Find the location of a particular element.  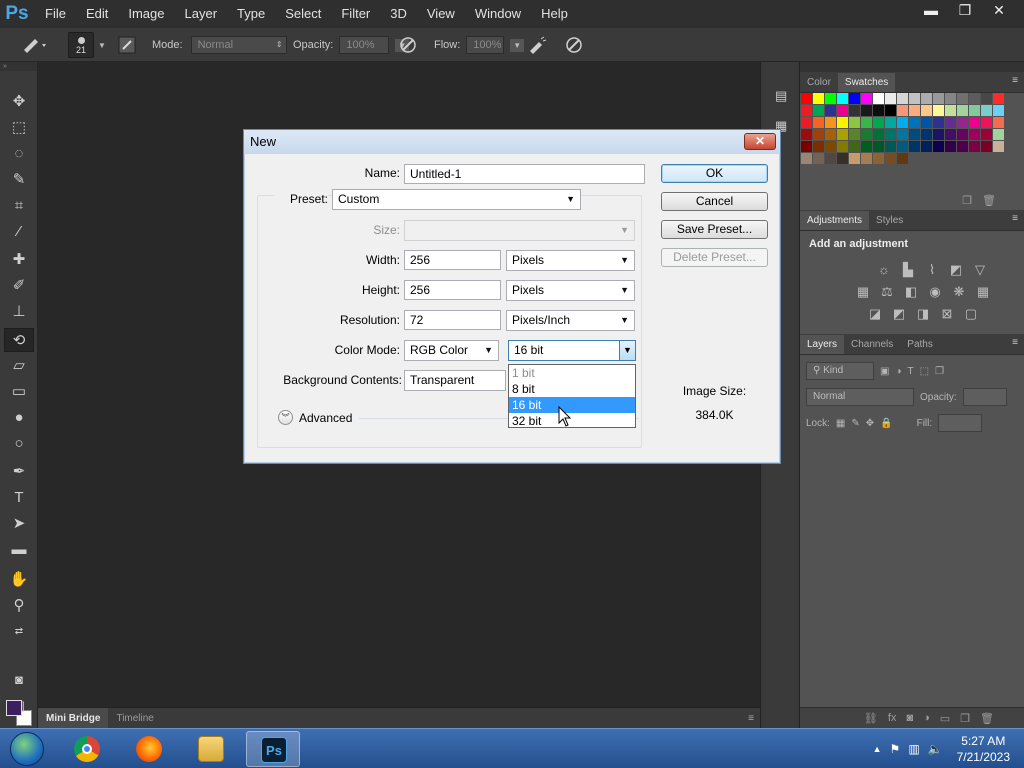

action-center-icon: ⚑ is located at coordinates (895, 749).